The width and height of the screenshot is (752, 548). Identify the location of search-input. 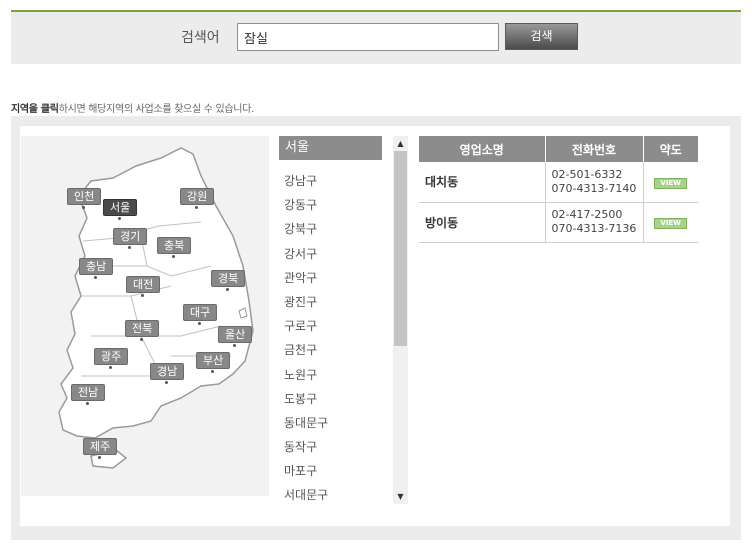
(368, 37).